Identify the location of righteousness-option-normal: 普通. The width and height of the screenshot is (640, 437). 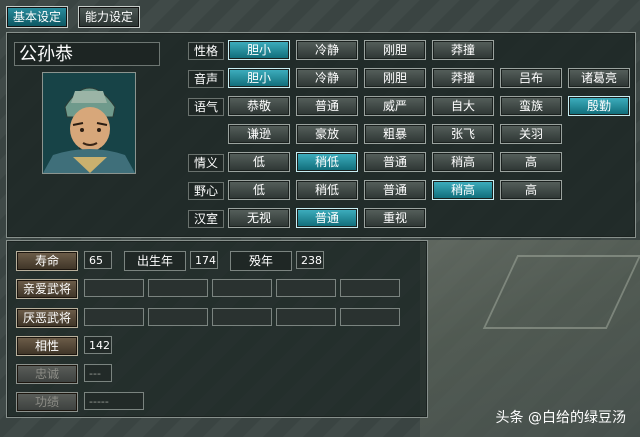
(395, 162).